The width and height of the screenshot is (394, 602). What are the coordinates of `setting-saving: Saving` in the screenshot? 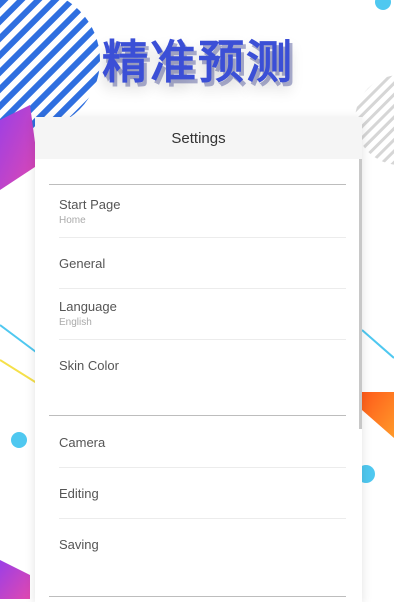 It's located at (202, 544).